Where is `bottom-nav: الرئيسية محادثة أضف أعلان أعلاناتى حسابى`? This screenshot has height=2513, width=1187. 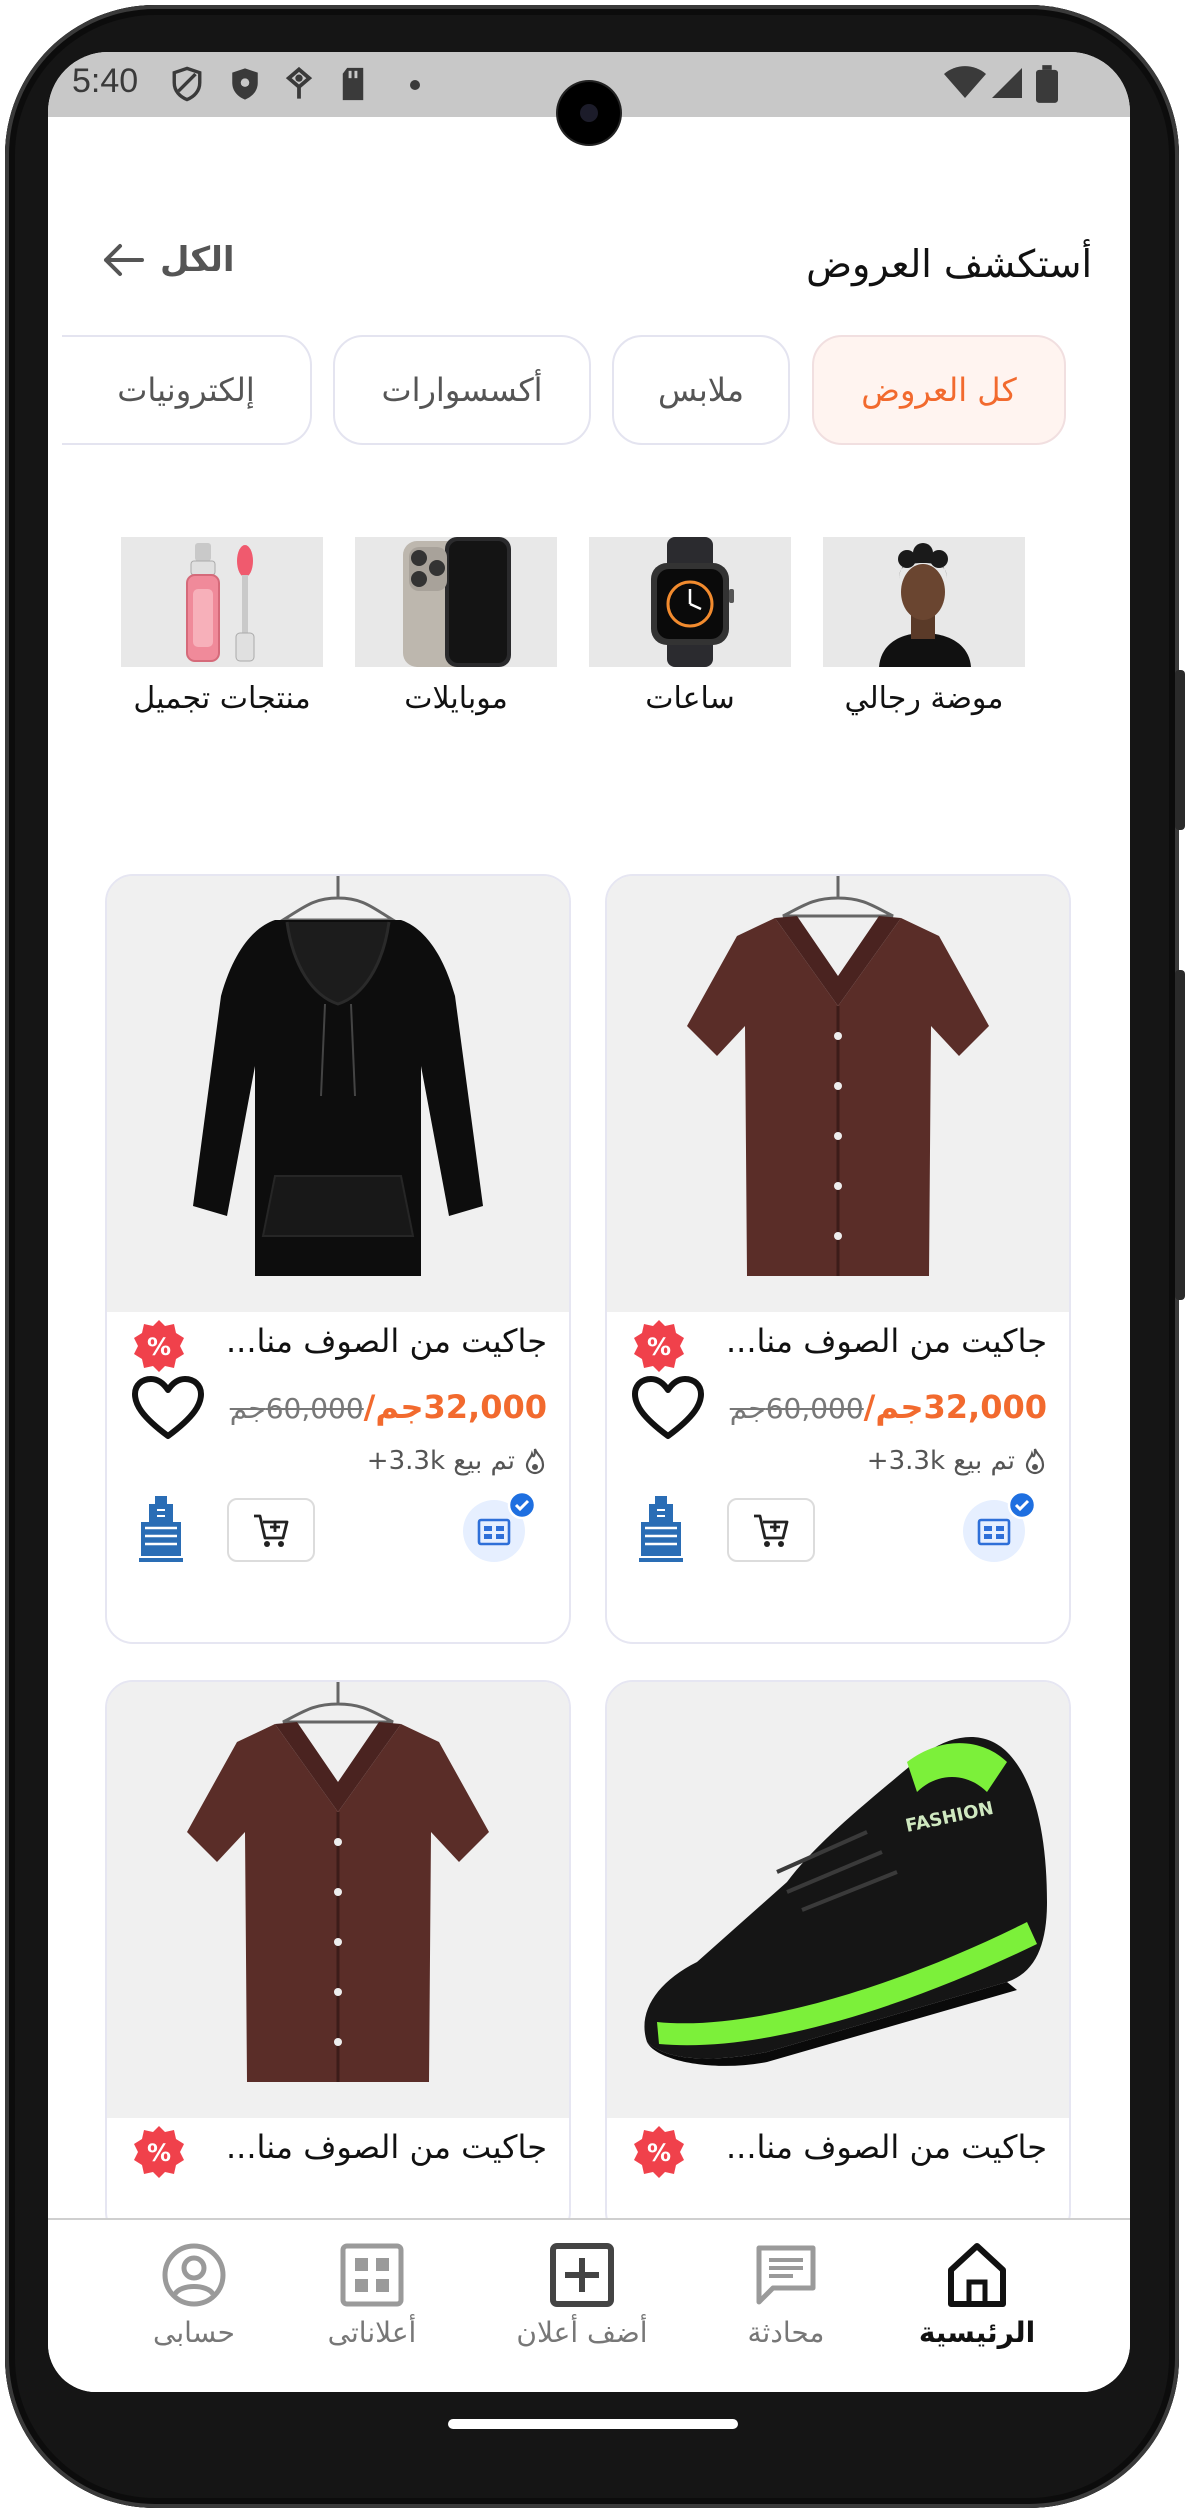 bottom-nav: الرئيسية محادثة أضف أعلان أعلاناتى حسابى is located at coordinates (589, 2305).